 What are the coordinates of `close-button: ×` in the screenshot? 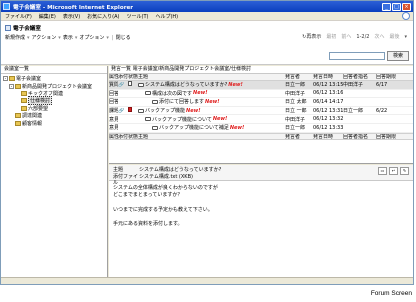 It's located at (406, 6).